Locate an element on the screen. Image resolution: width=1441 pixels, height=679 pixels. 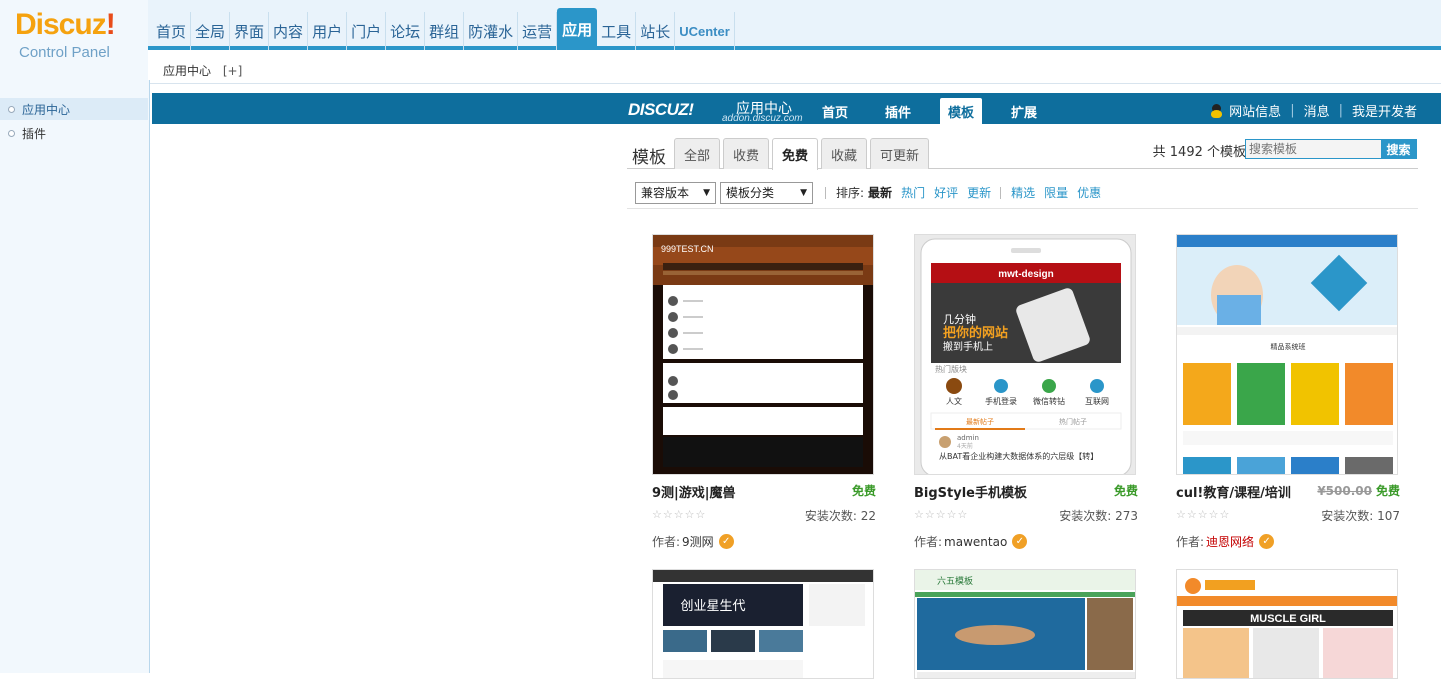
sort-updated: 更新 is located at coordinates (979, 192).